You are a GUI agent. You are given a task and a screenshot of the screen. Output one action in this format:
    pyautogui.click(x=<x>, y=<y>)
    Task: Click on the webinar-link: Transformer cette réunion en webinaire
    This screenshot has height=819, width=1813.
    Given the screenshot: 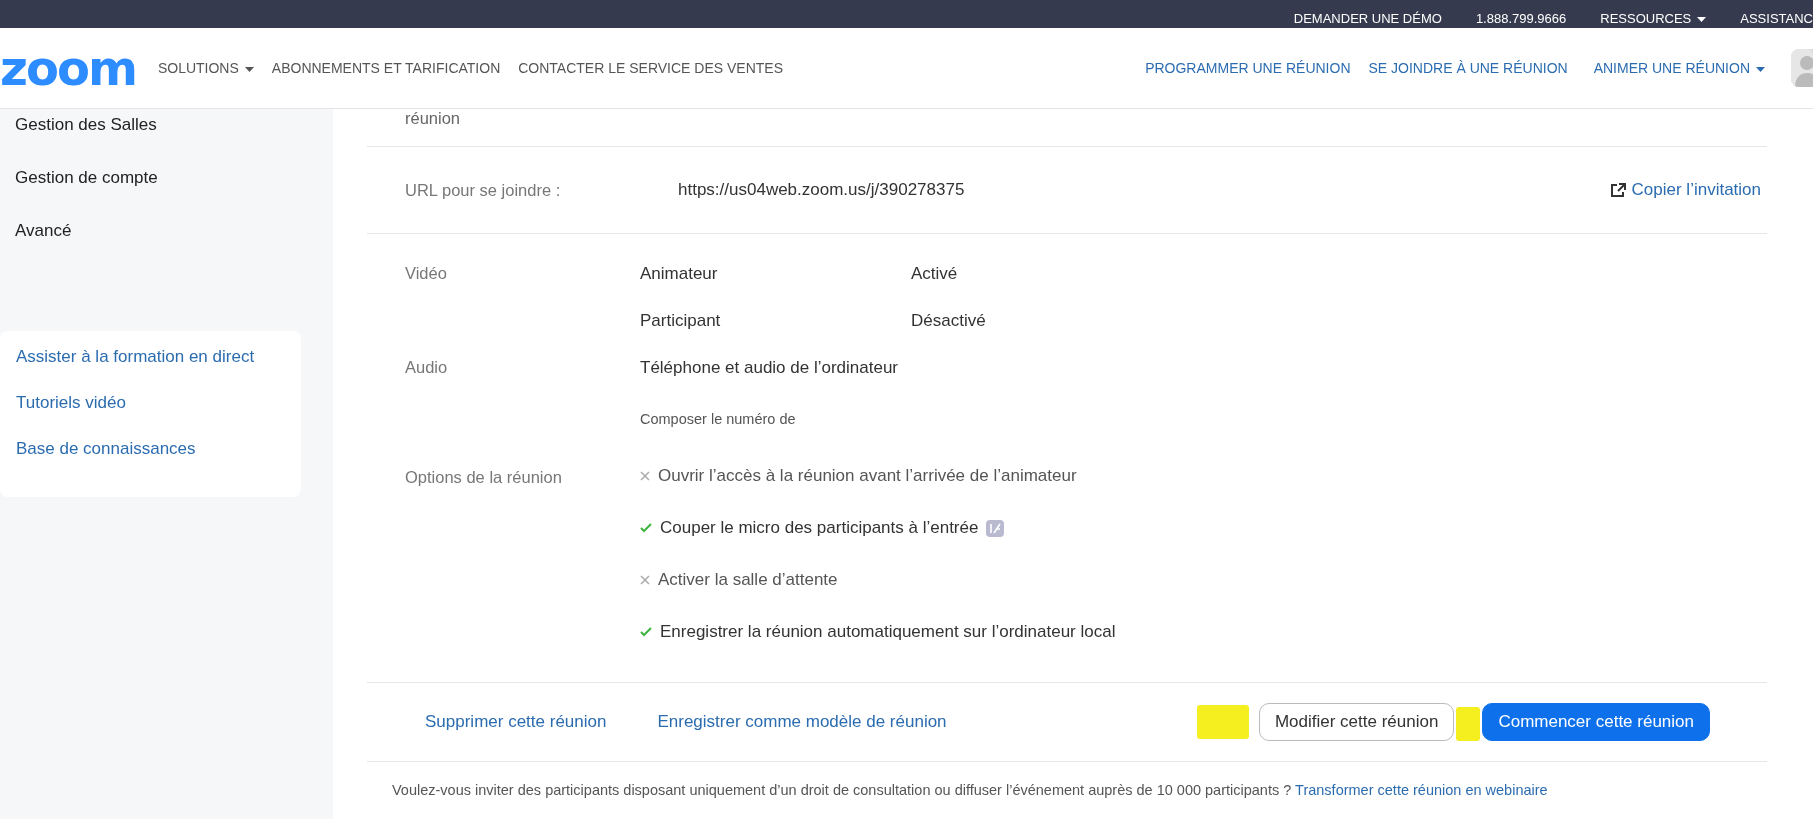 What is the action you would take?
    pyautogui.click(x=1421, y=790)
    